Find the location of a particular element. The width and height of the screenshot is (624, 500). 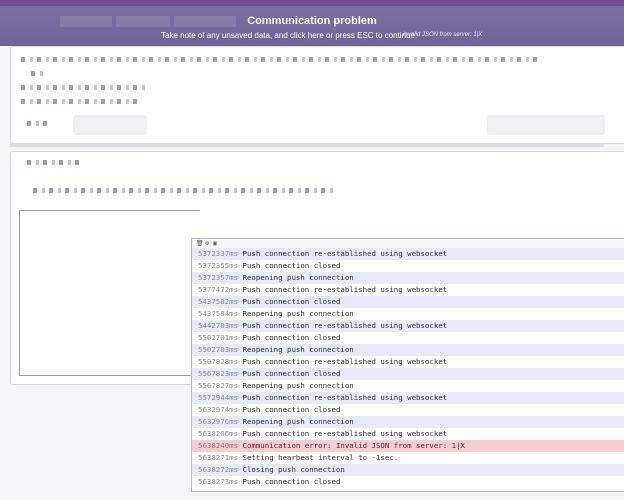

console-log-row: 5567827ms Reopening push connection is located at coordinates (408, 386).